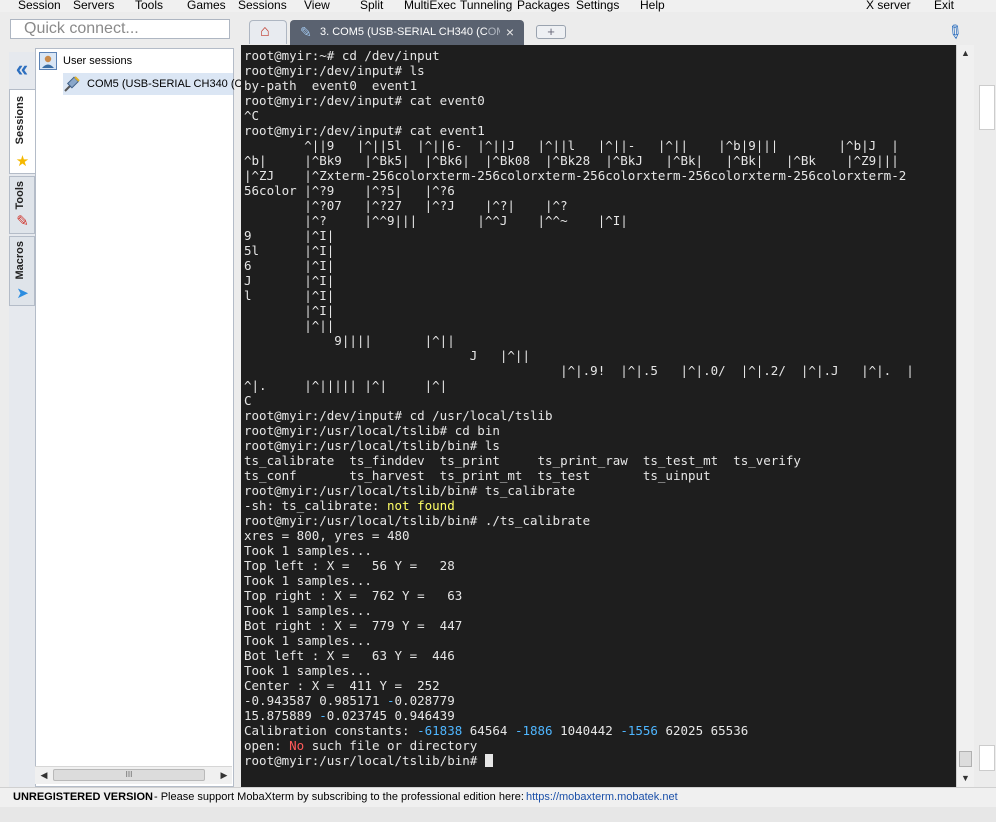  What do you see at coordinates (488, 730) in the screenshot?
I see `terminal-text-segment: 64564` at bounding box center [488, 730].